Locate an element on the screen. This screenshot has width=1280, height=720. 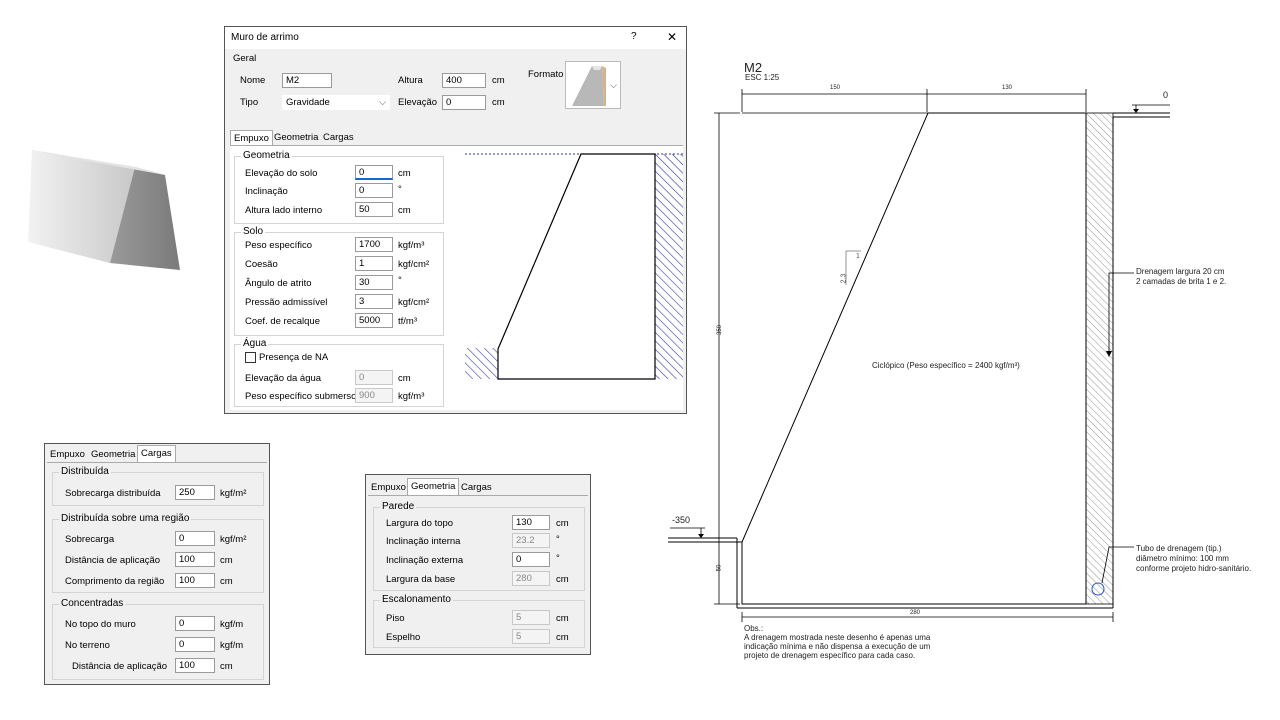
geometria-title: Geometria is located at coordinates (266, 155).